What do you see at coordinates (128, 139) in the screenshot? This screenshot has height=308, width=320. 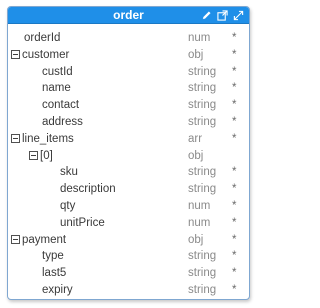 I see `field-row: line_items arr *` at bounding box center [128, 139].